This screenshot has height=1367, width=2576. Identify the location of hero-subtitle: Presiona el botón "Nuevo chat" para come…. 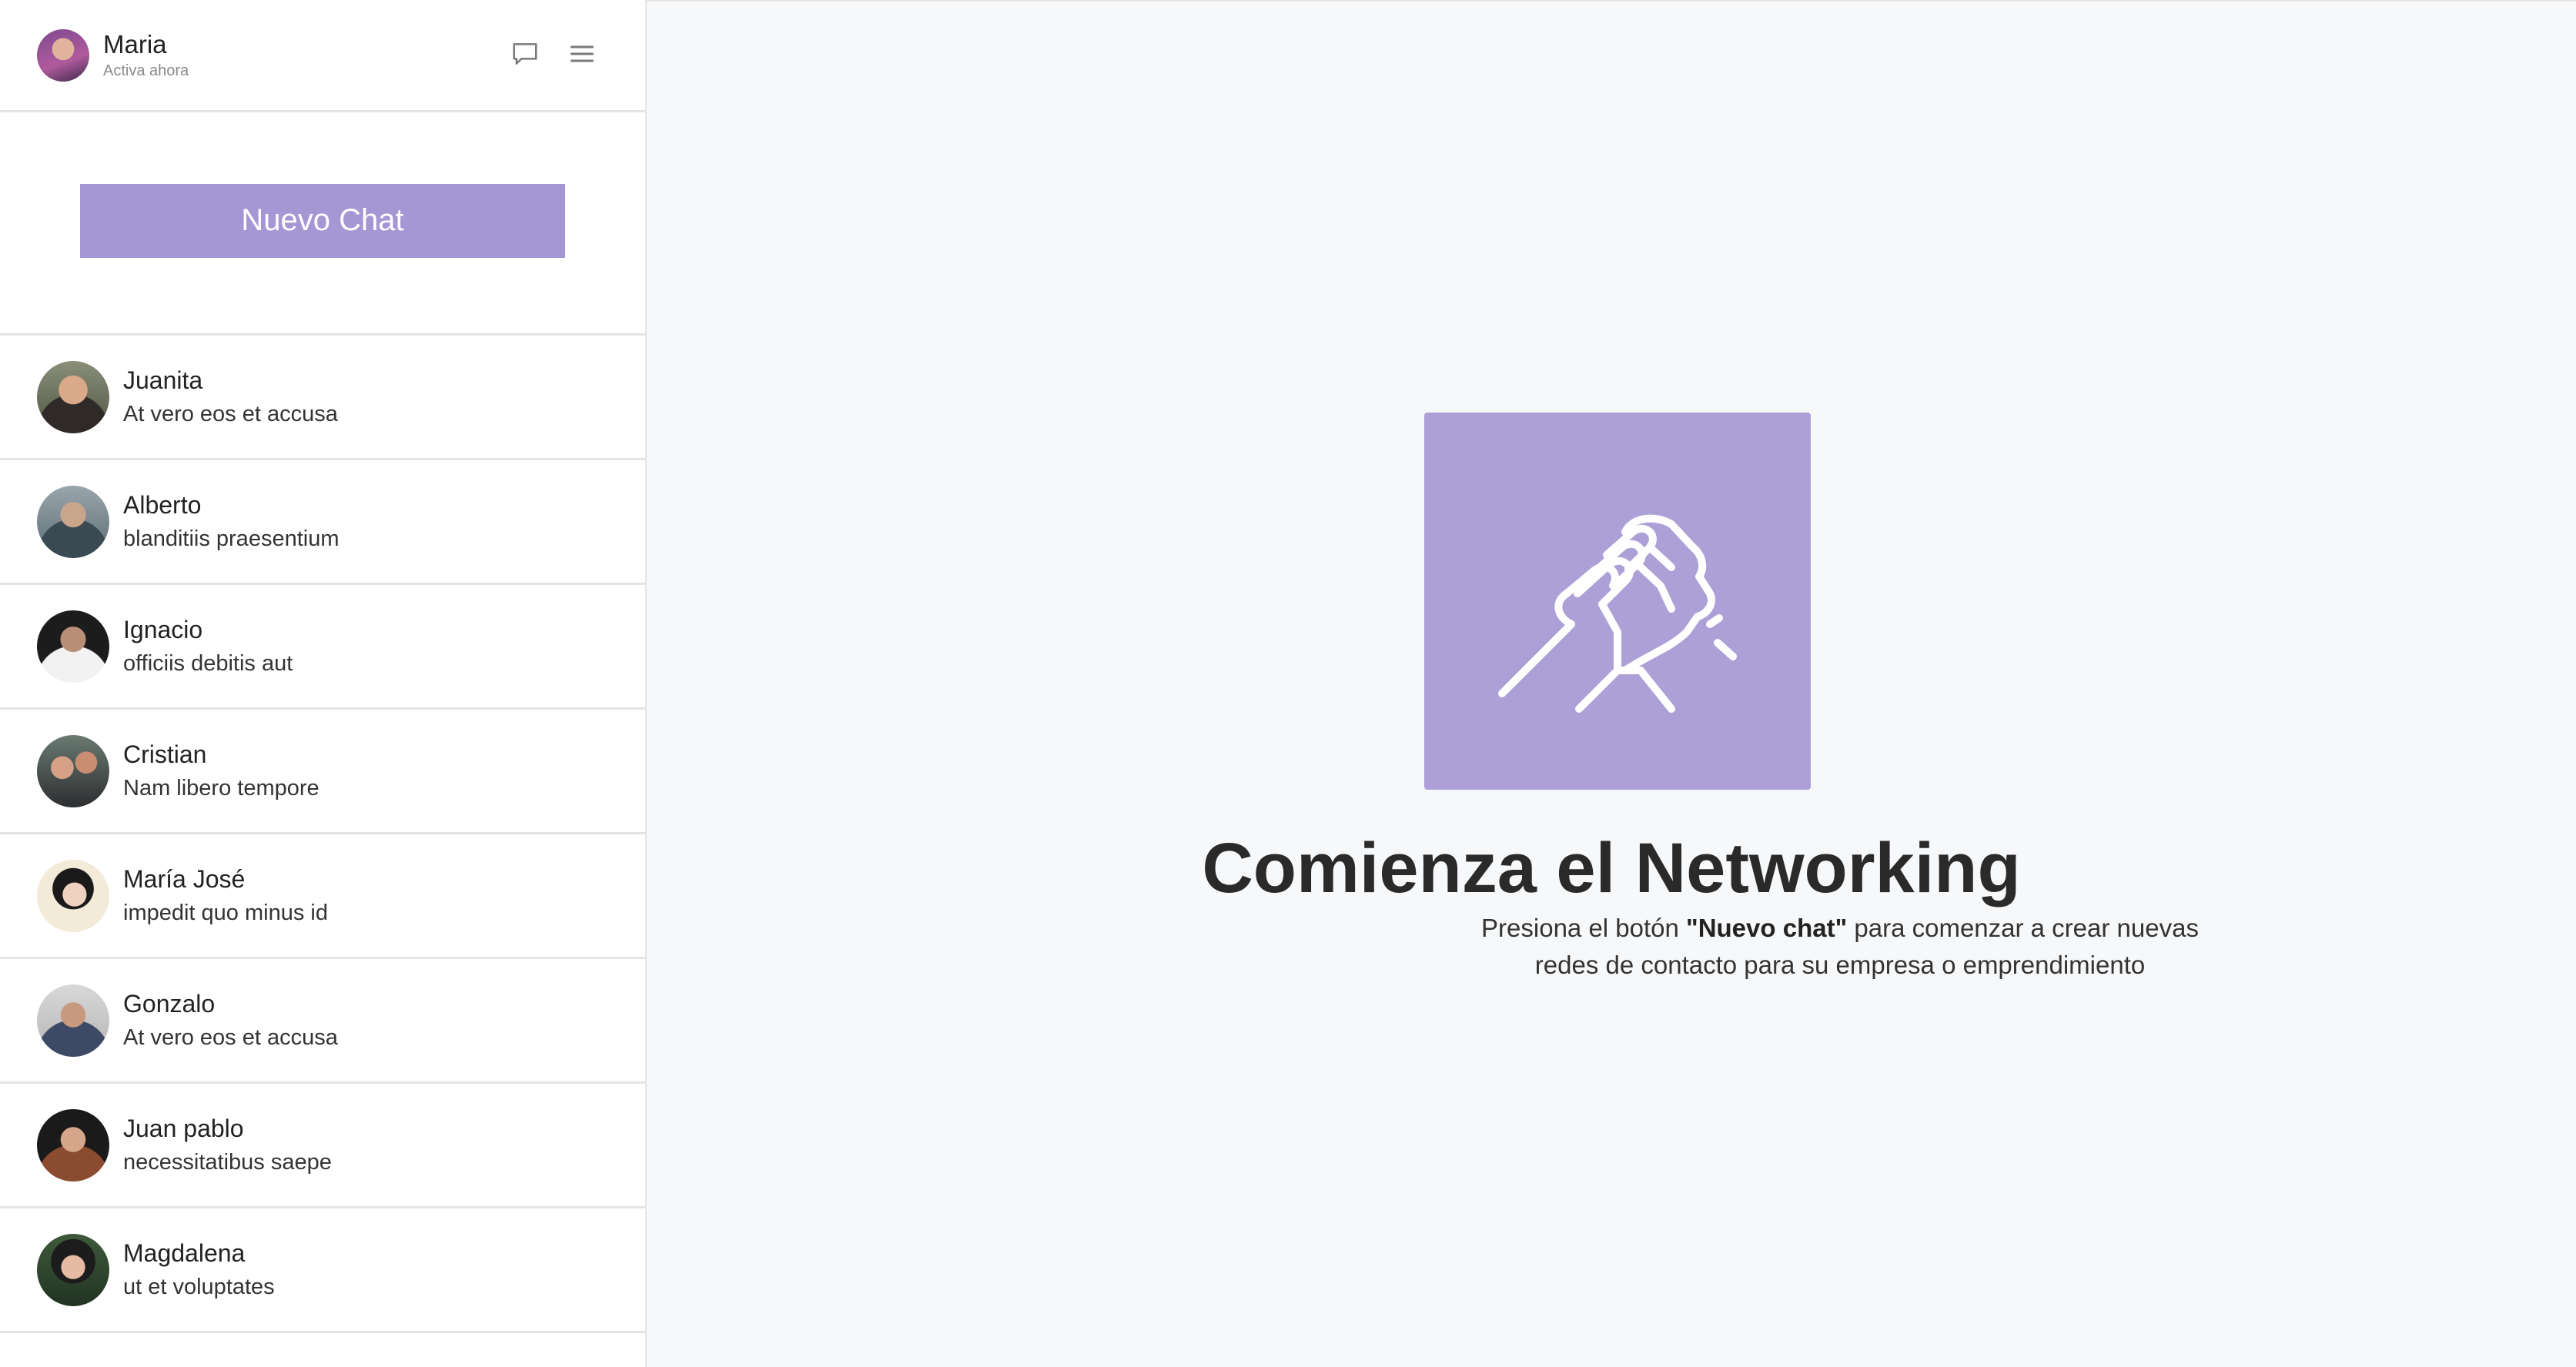
(1840, 947).